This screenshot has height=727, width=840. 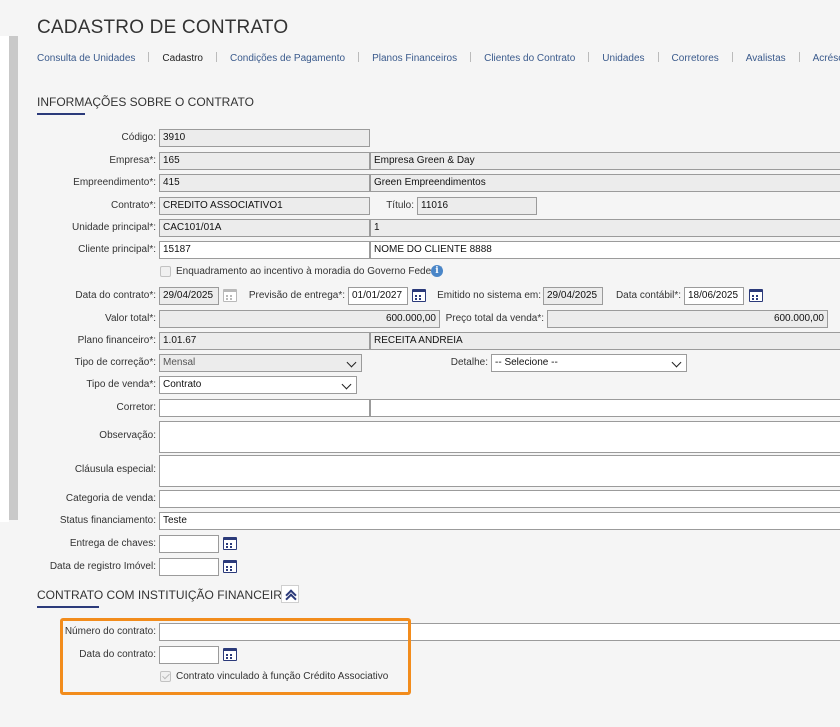 What do you see at coordinates (477, 206) in the screenshot?
I see `titulo-field: 11016` at bounding box center [477, 206].